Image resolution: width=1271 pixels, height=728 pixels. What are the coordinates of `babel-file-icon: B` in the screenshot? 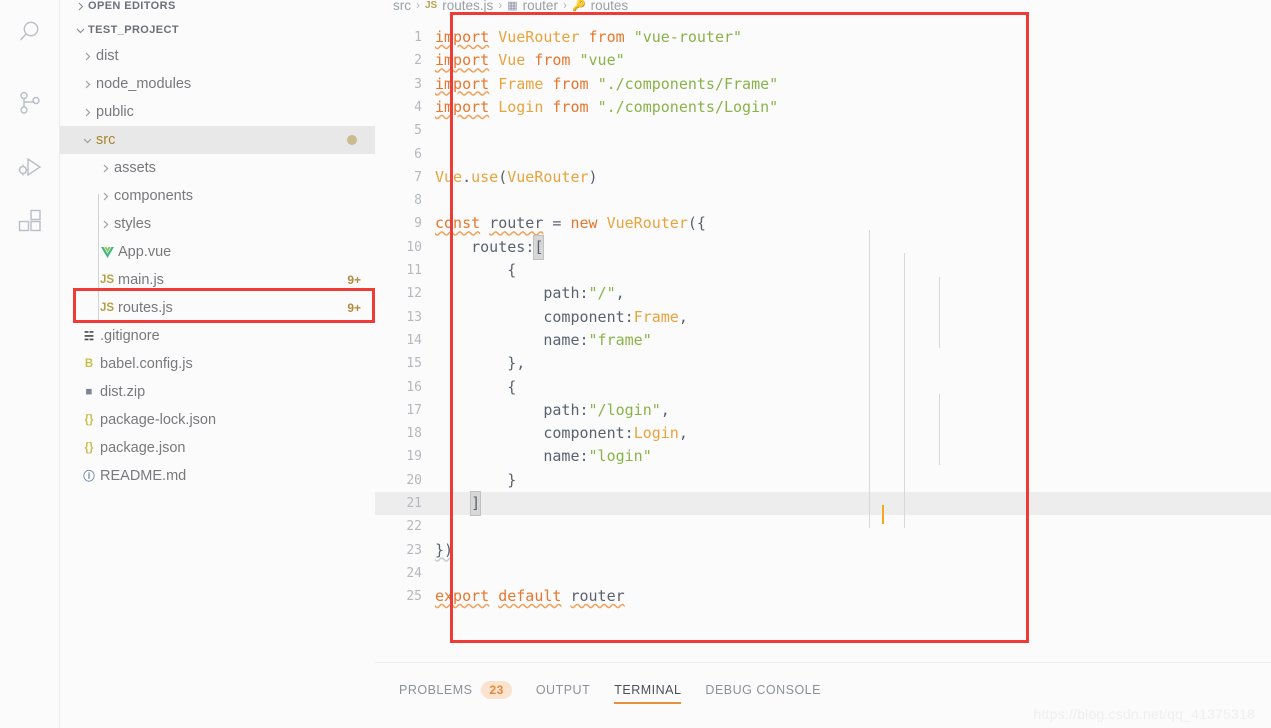 It's located at (89, 364).